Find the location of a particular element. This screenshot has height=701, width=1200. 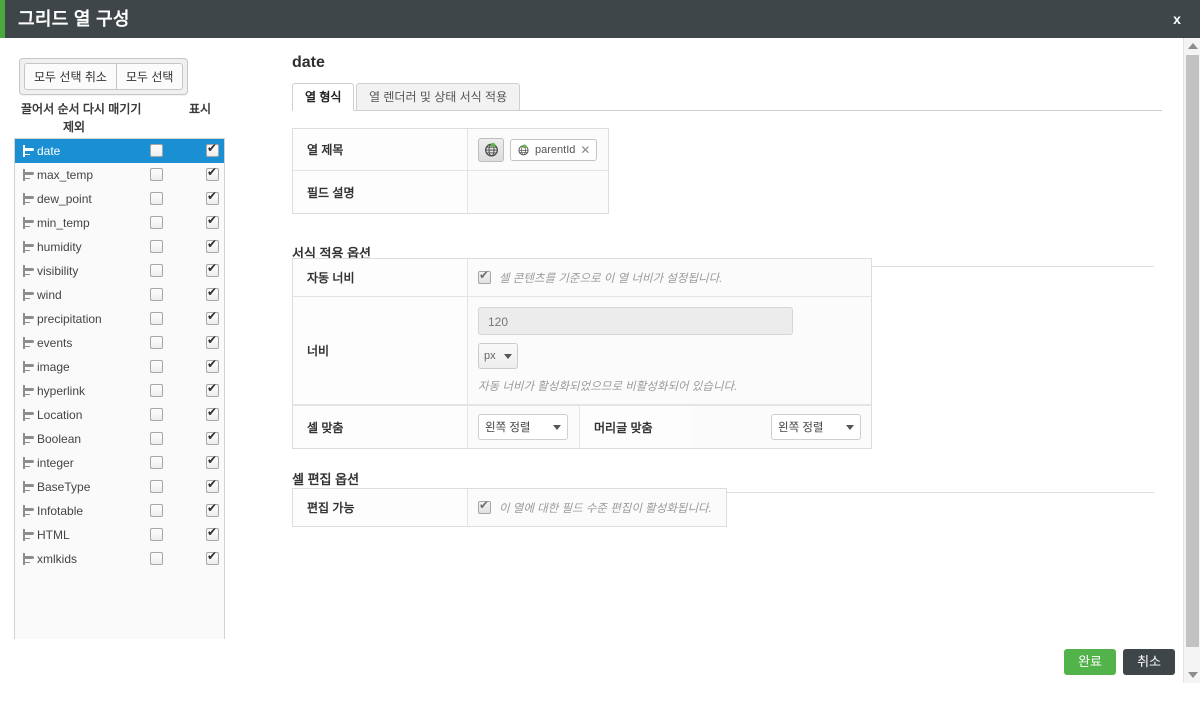

editable-checkbox is located at coordinates (484, 506).